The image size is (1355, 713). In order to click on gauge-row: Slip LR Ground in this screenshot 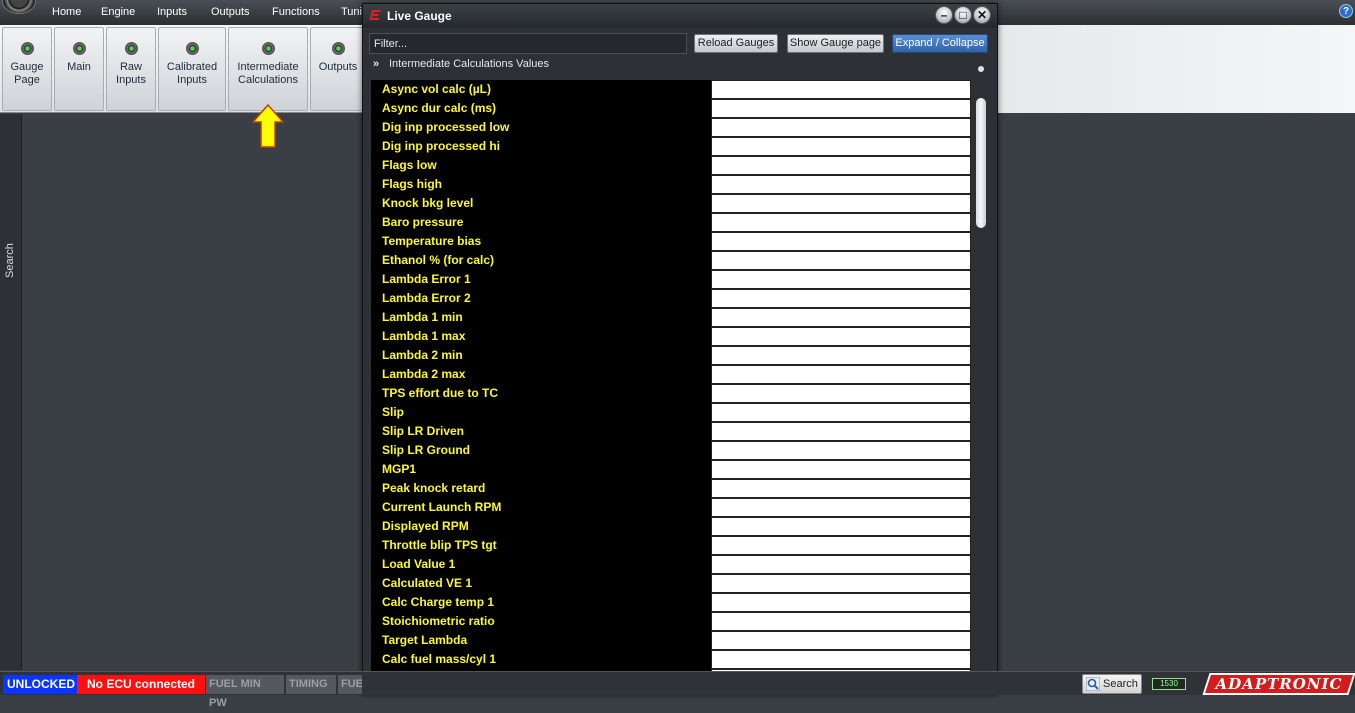, I will do `click(672, 450)`.